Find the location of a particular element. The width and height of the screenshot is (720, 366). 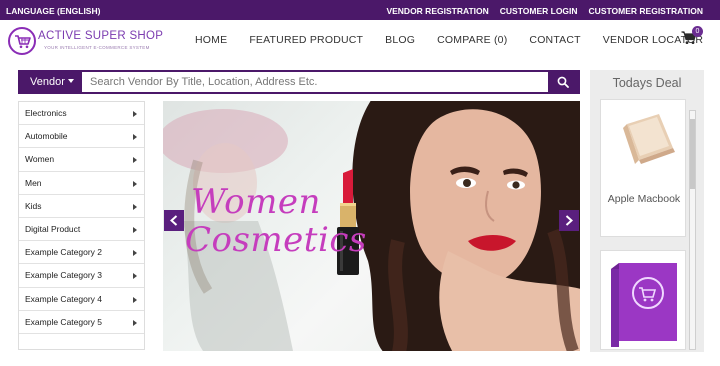

search-bar: Vendor is located at coordinates (299, 82).